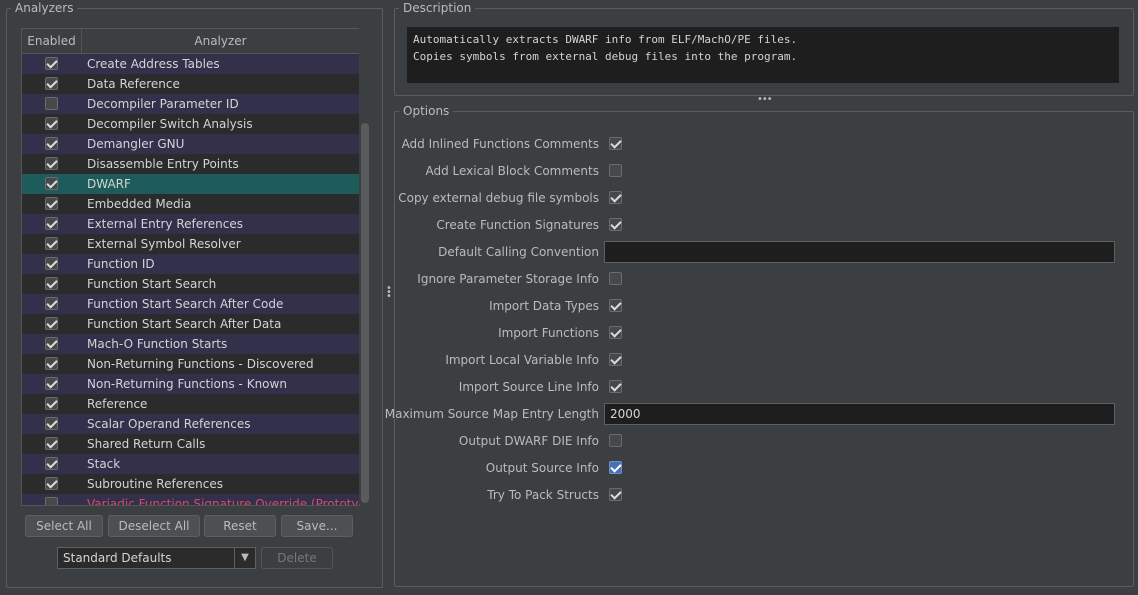 The height and width of the screenshot is (595, 1138). Describe the element at coordinates (542, 468) in the screenshot. I see `option-label: Output Source Info` at that location.